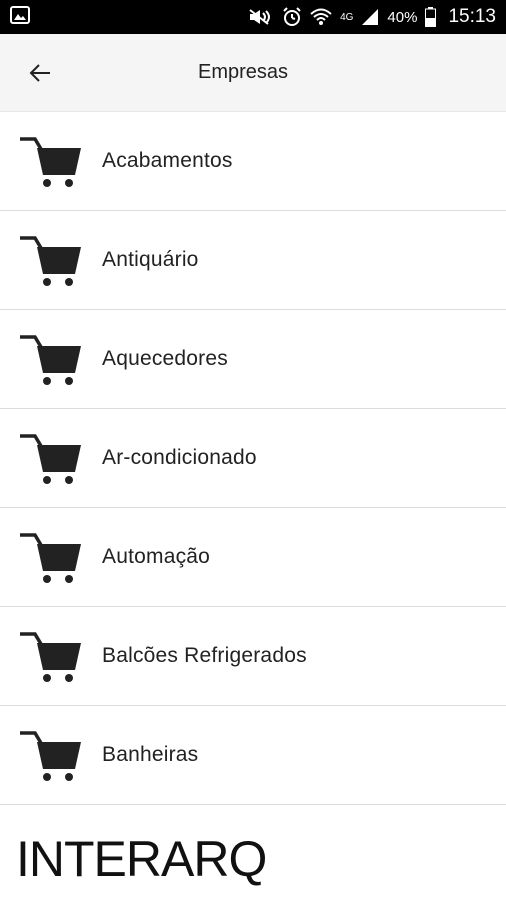 The image size is (506, 900). What do you see at coordinates (292, 17) in the screenshot?
I see `alarm-icon` at bounding box center [292, 17].